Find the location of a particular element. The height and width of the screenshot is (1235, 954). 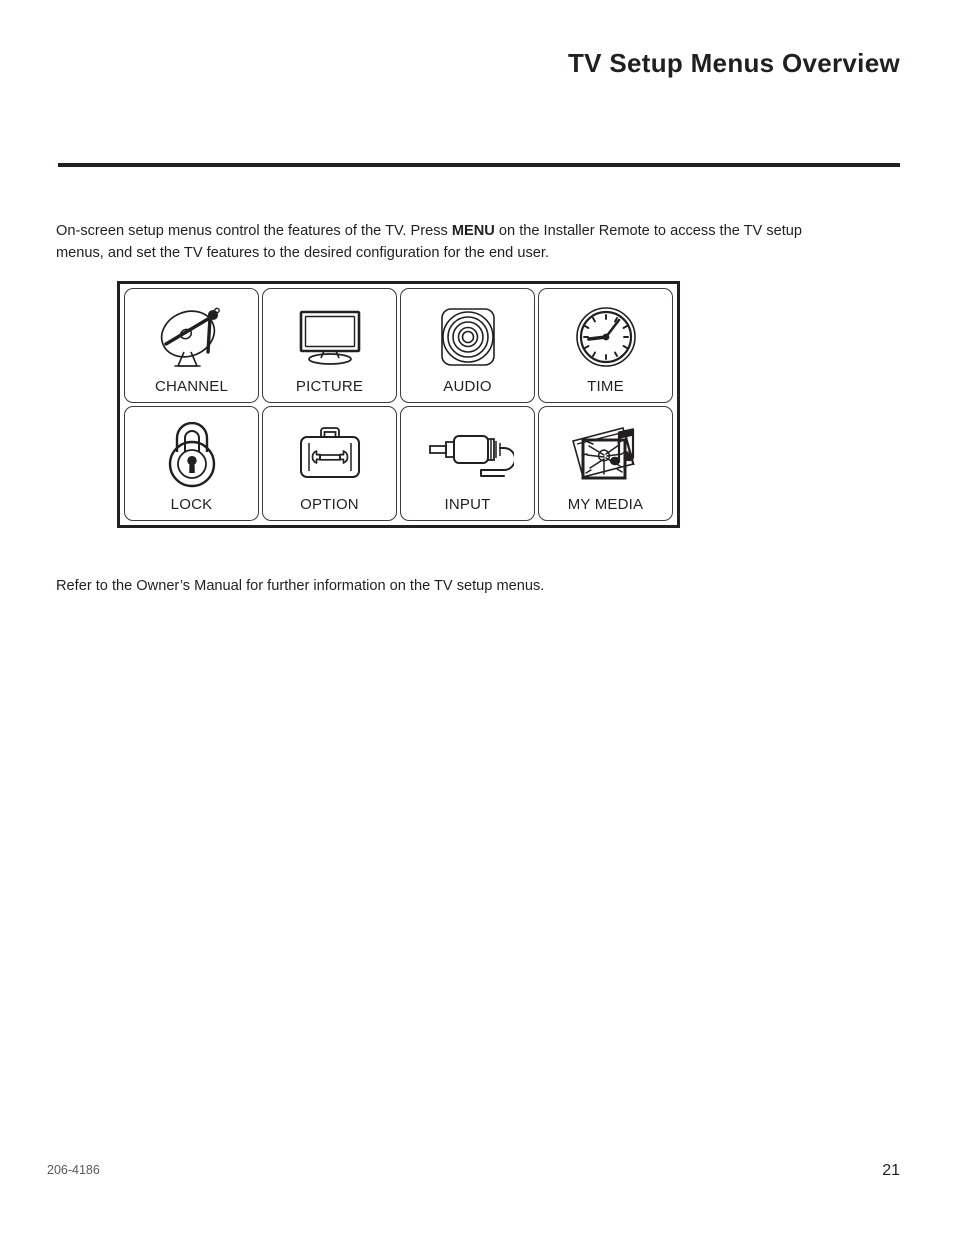

clock-icon is located at coordinates (605, 337).